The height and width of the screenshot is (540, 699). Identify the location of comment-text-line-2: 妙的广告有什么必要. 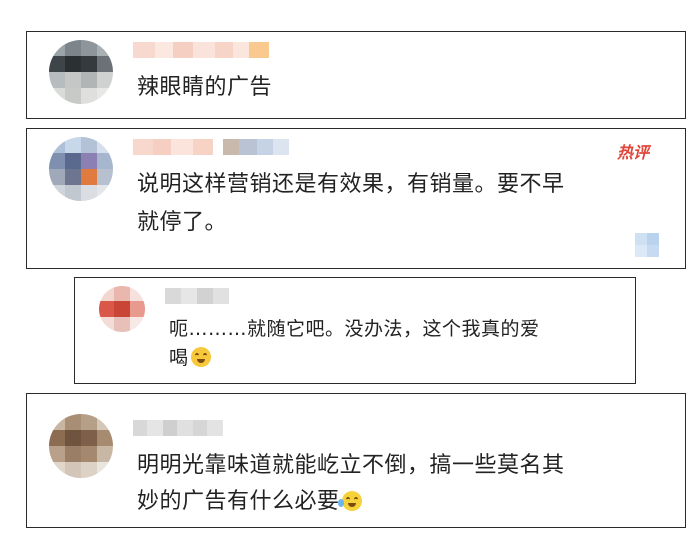
(249, 502).